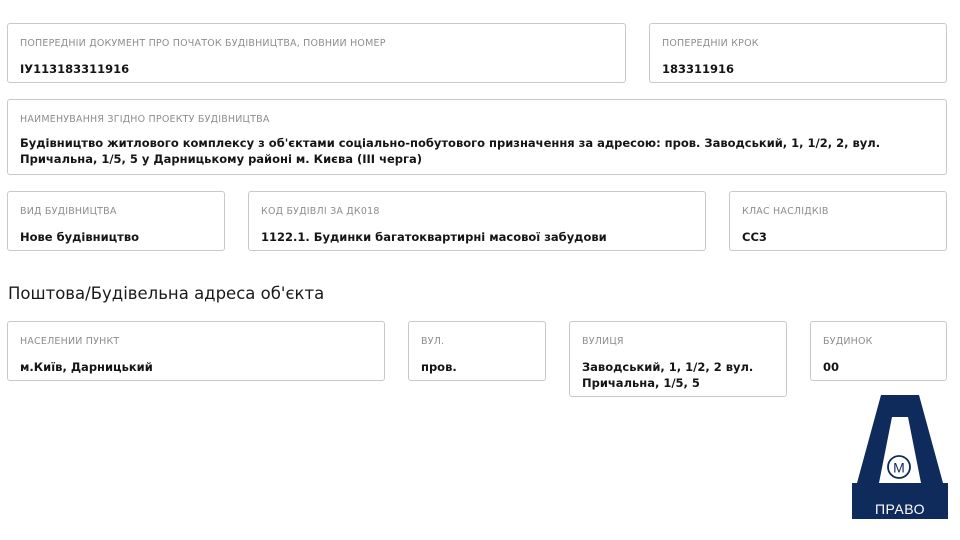 This screenshot has width=960, height=540. What do you see at coordinates (831, 367) in the screenshot?
I see `house-value: 00` at bounding box center [831, 367].